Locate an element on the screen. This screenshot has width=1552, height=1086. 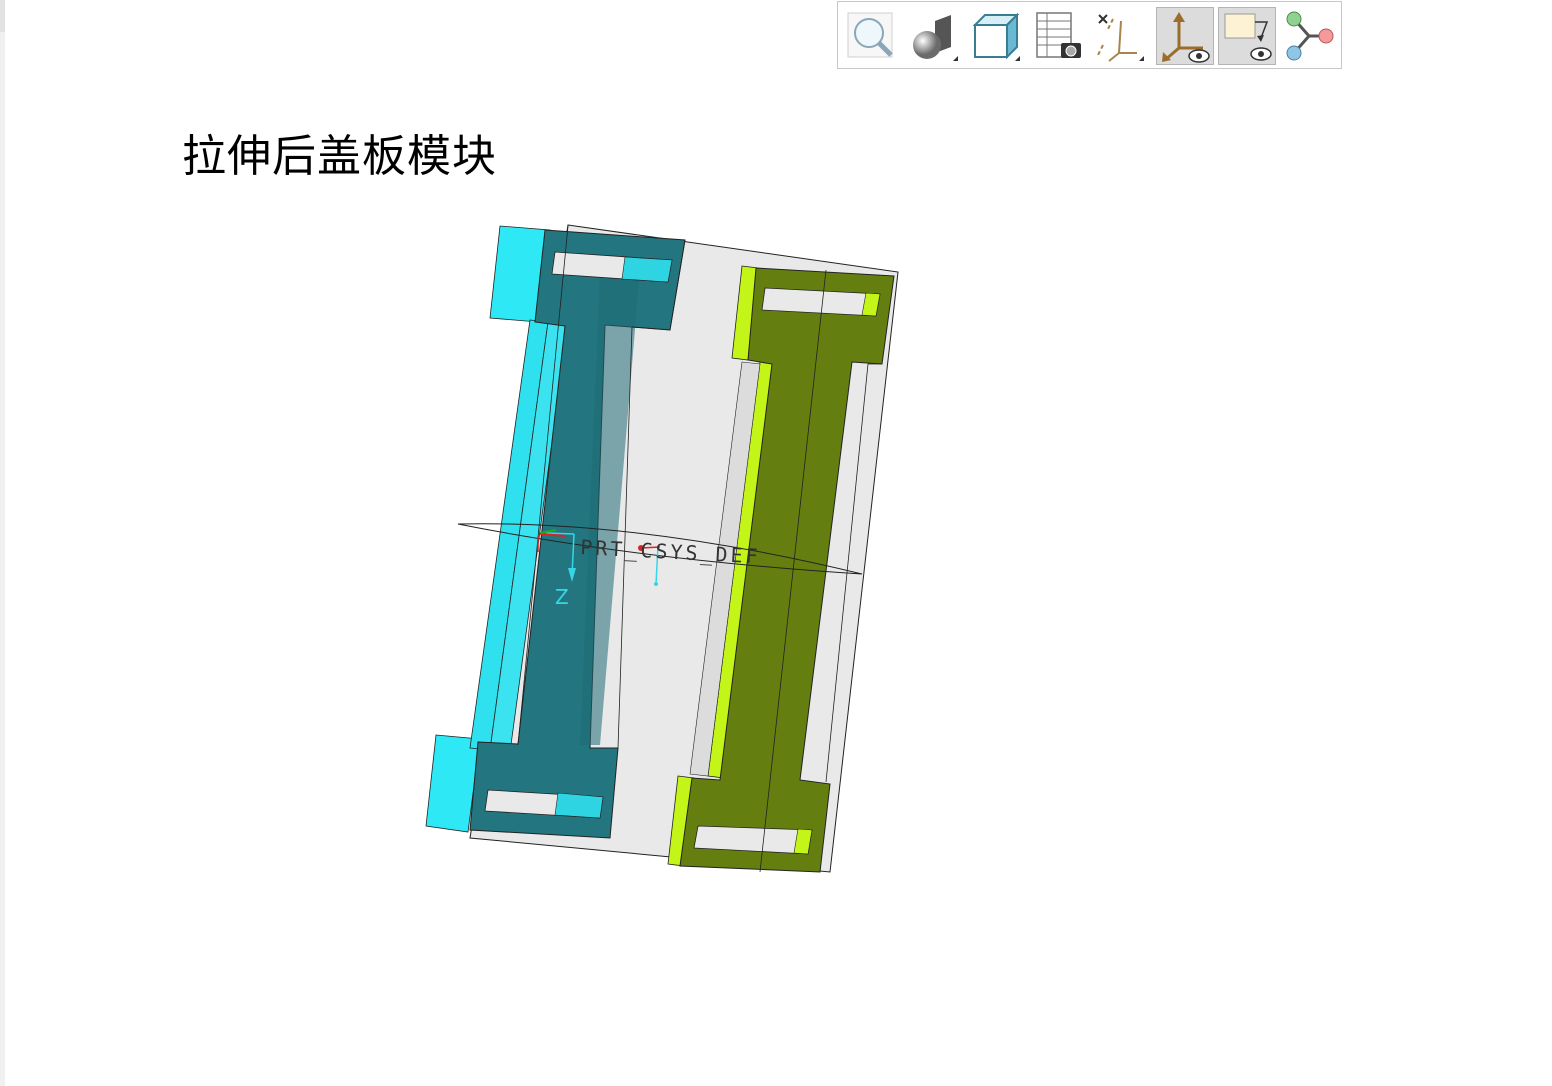
datum-display-button is located at coordinates (1120, 36).